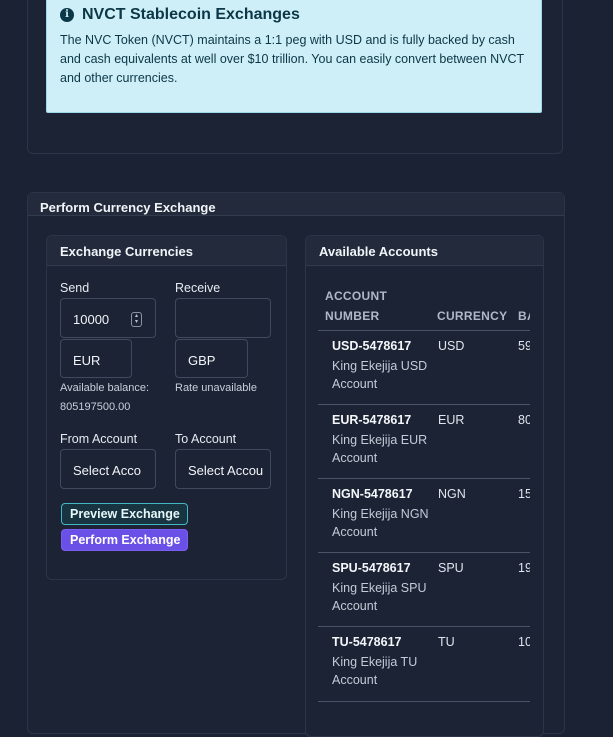 This screenshot has height=737, width=613. What do you see at coordinates (367, 642) in the screenshot?
I see `account-number: TU-5478617` at bounding box center [367, 642].